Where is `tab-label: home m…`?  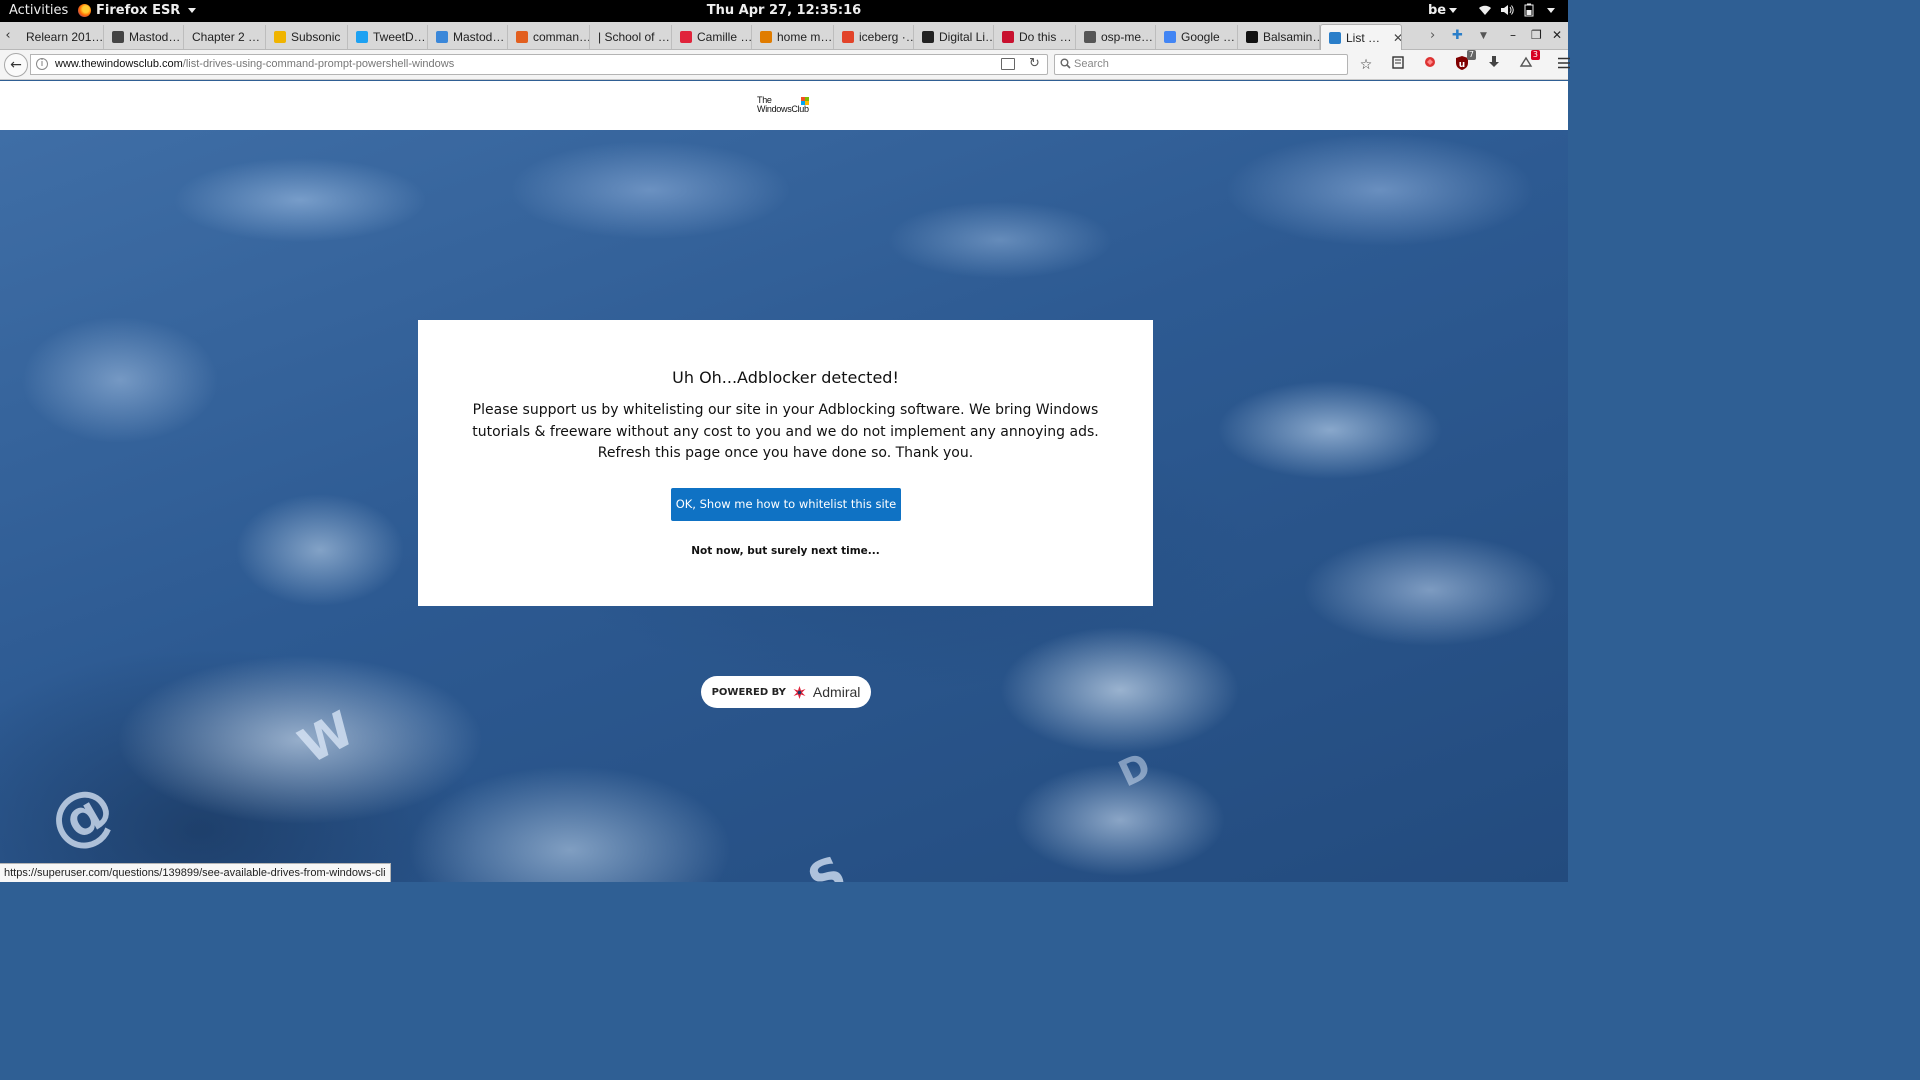
tab-label: home m… is located at coordinates (805, 37).